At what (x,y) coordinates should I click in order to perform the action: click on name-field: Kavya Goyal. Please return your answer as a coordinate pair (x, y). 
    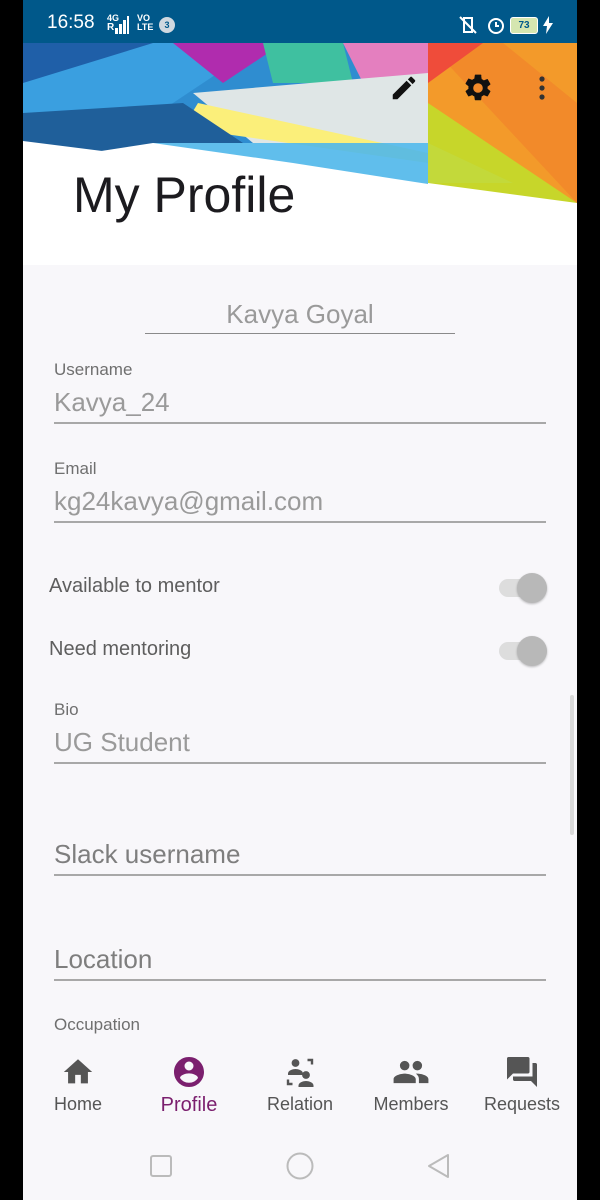
    Looking at the image, I should click on (300, 314).